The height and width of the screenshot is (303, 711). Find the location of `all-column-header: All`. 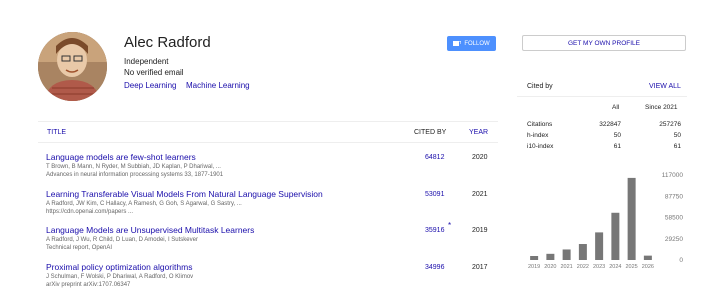

all-column-header: All is located at coordinates (616, 107).